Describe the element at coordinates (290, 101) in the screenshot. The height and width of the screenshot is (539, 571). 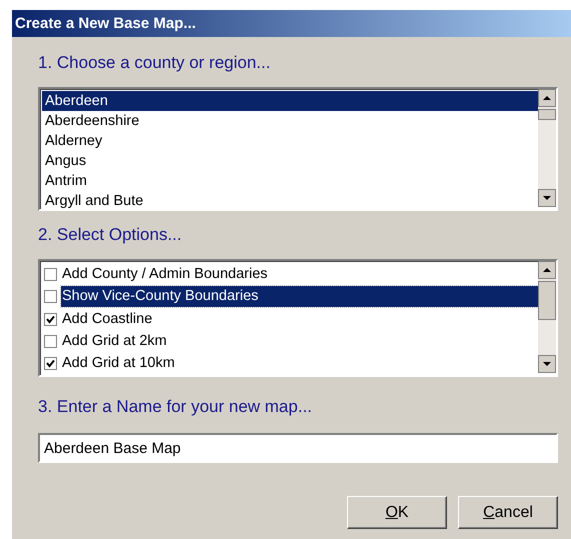
I see `list-item: Aberdeen` at that location.